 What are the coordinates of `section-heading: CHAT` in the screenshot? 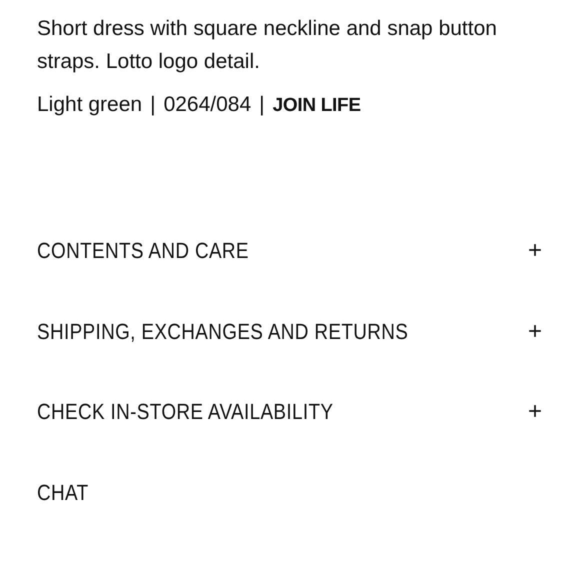 It's located at (62, 493).